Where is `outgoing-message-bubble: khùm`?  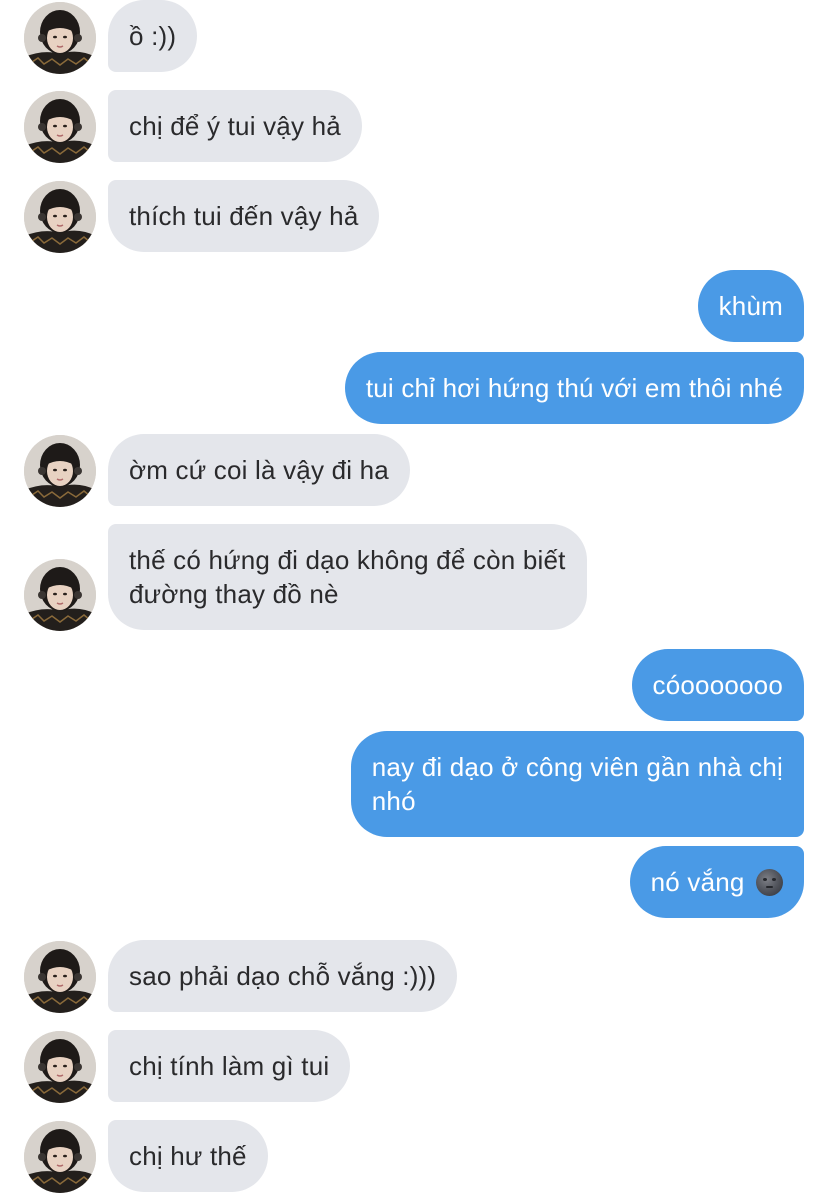
outgoing-message-bubble: khùm is located at coordinates (750, 306).